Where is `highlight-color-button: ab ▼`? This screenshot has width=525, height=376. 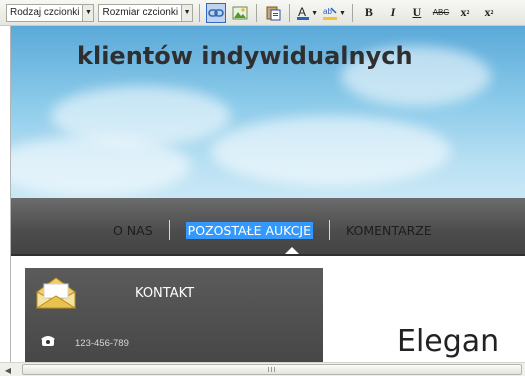
highlight-color-button: ab ▼ is located at coordinates (334, 13).